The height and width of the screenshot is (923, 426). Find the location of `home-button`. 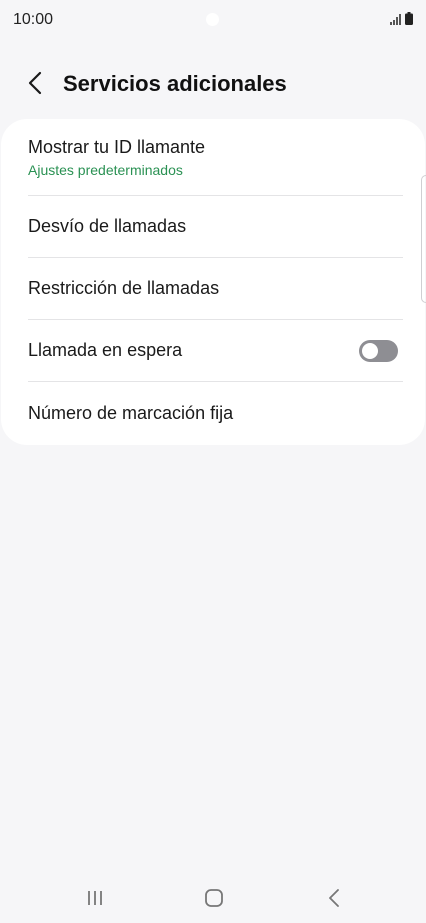

home-button is located at coordinates (214, 898).